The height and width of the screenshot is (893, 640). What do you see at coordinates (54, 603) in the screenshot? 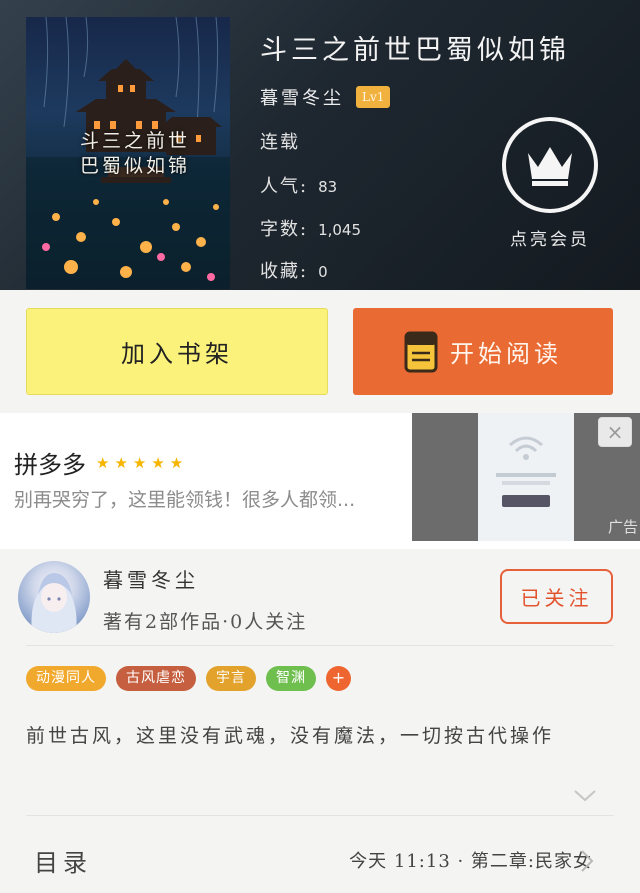
I see `avatar-illustration` at bounding box center [54, 603].